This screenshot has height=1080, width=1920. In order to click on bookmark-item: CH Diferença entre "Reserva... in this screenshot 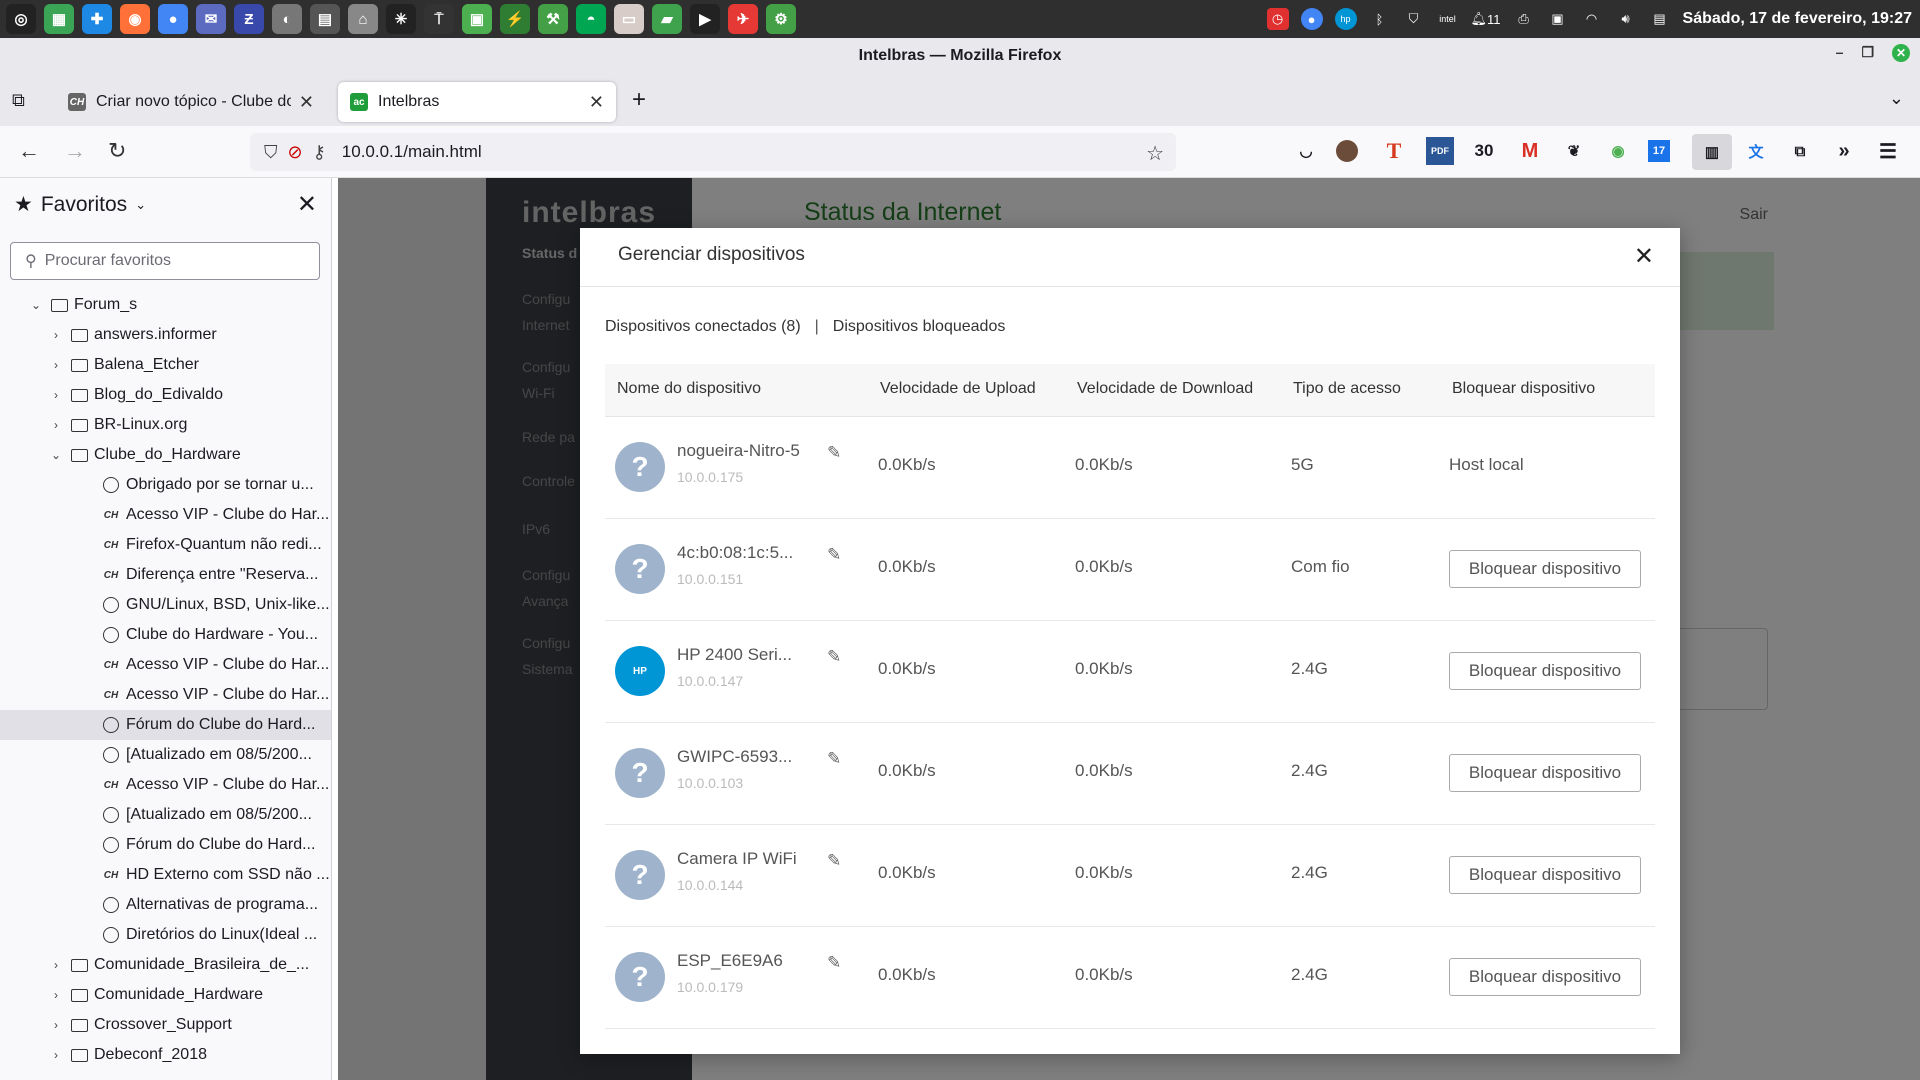, I will do `click(165, 575)`.